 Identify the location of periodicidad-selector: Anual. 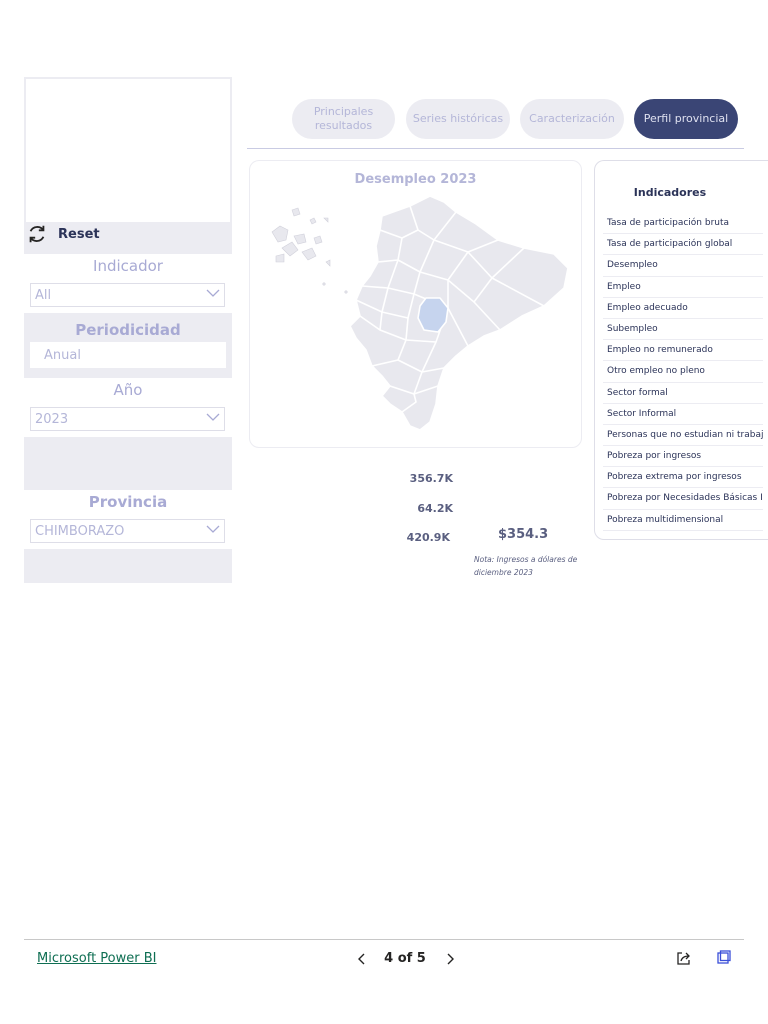
(128, 355).